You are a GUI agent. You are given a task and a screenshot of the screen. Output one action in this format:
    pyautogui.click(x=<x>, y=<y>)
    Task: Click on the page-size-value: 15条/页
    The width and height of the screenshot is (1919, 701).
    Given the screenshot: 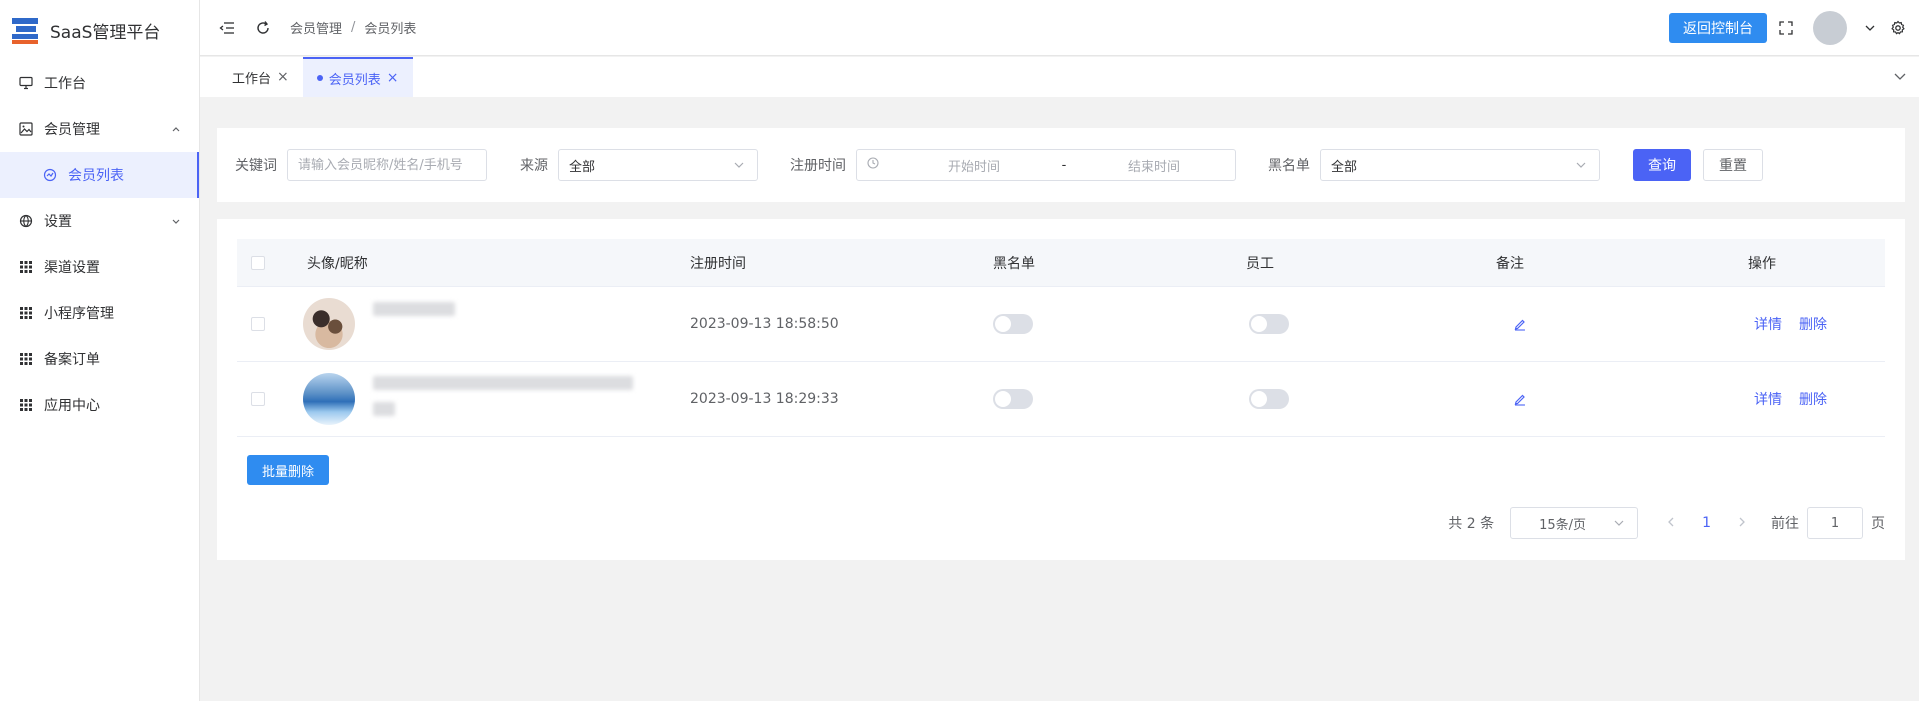 What is the action you would take?
    pyautogui.click(x=1563, y=525)
    